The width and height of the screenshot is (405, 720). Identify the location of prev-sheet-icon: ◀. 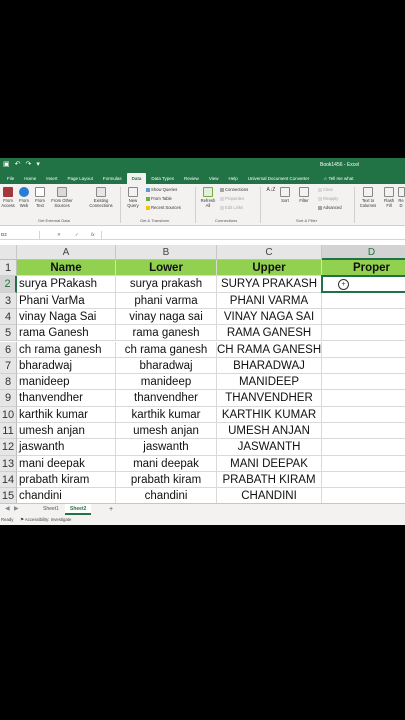
(7, 509).